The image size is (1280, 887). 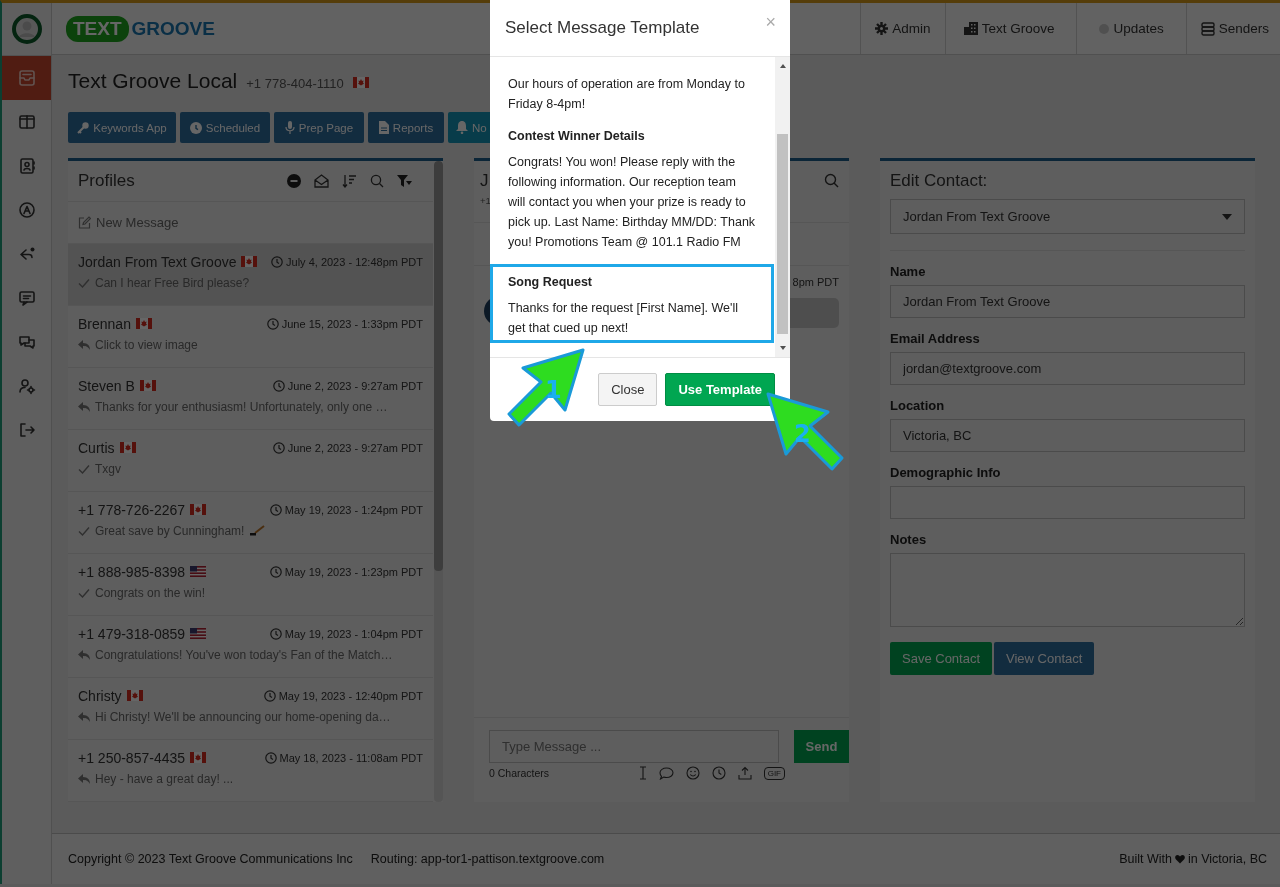 I want to click on avatar-icon, so click(x=26, y=29).